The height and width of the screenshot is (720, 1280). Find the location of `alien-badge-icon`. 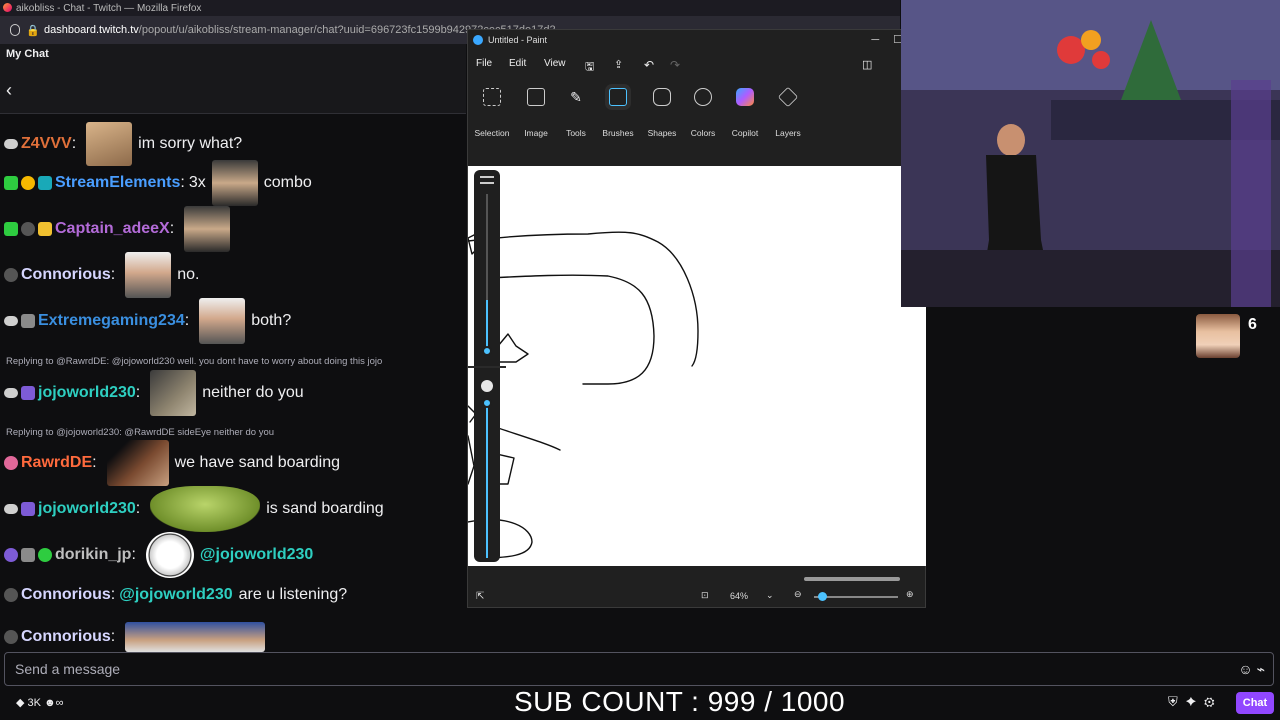

alien-badge-icon is located at coordinates (45, 555).